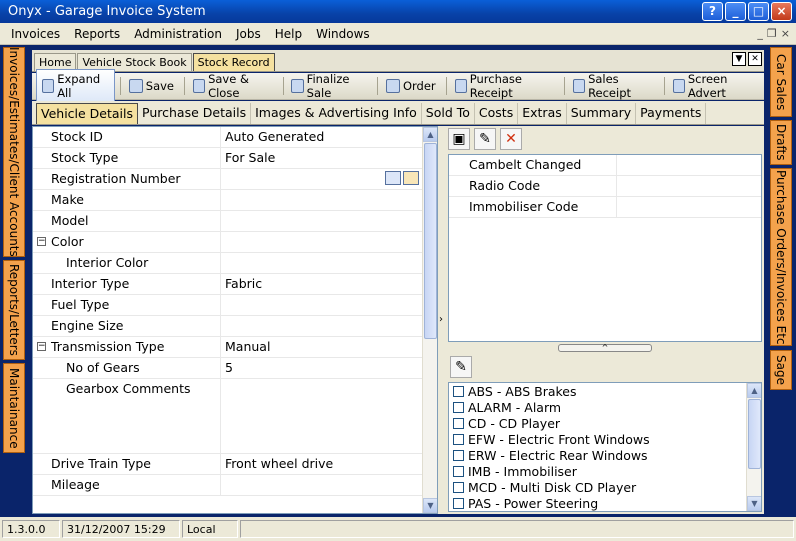  I want to click on table-row: Gearbox Comments, so click(228, 416).